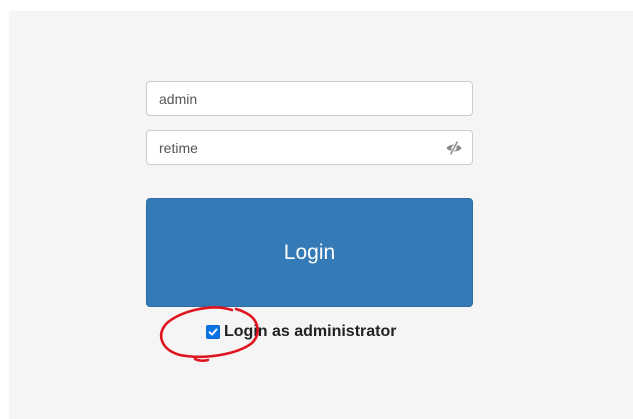 Image resolution: width=633 pixels, height=419 pixels. I want to click on username-input: admin, so click(309, 98).